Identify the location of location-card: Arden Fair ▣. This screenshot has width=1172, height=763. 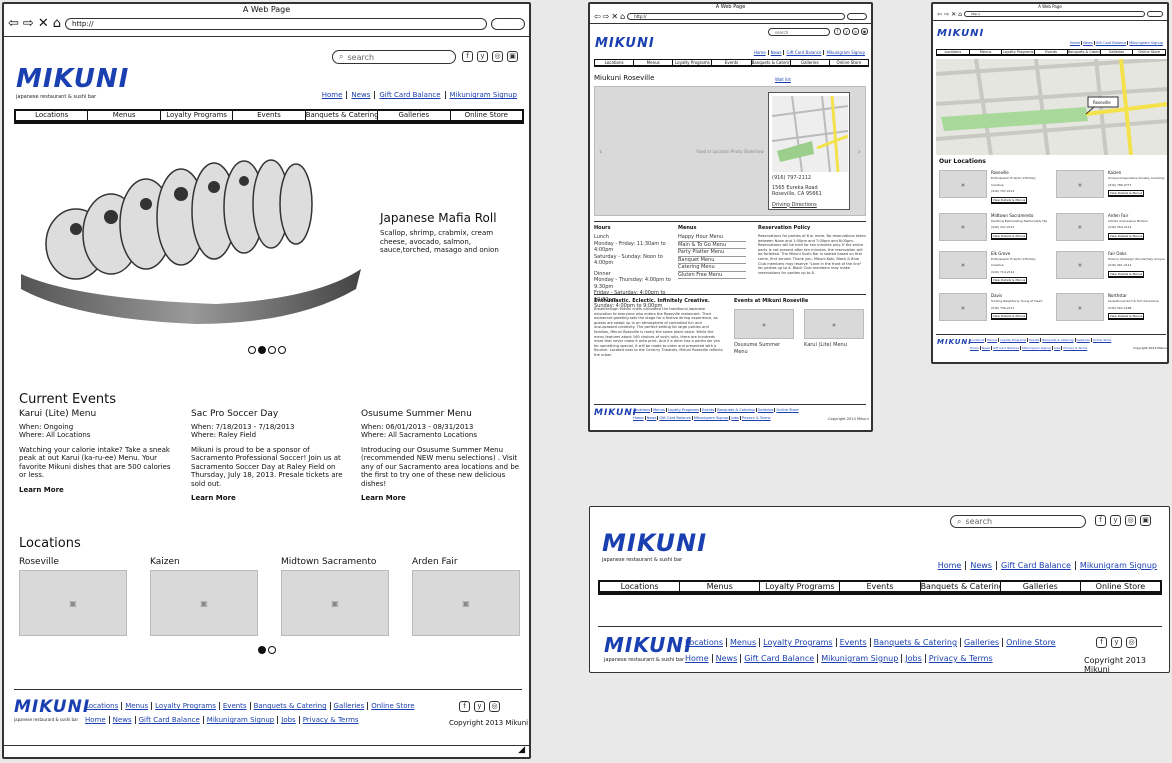
(466, 596).